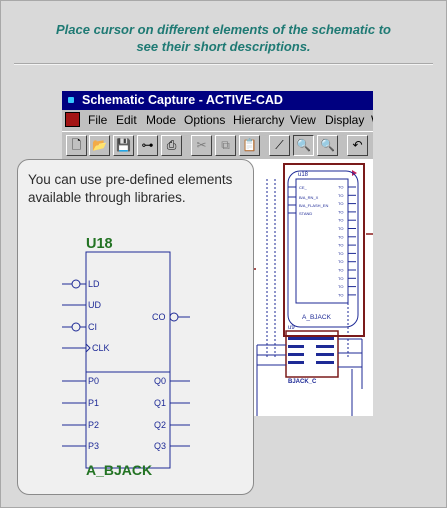 This screenshot has height=508, width=447. I want to click on symbol-pin-q1: Q1, so click(160, 403).